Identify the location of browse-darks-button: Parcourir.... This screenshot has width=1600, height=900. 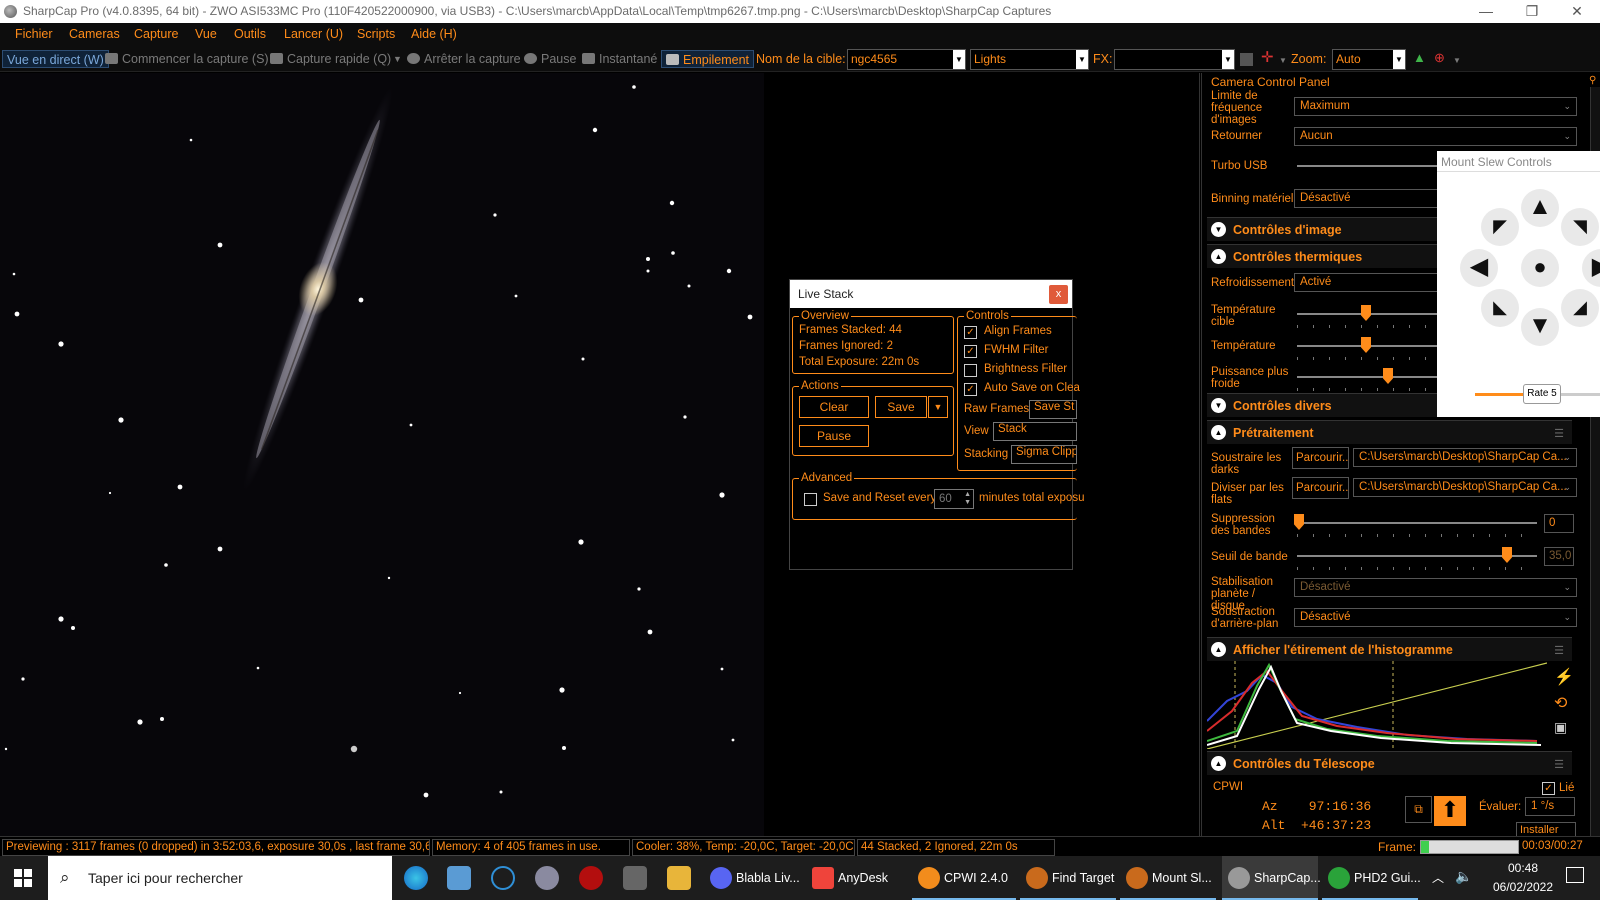
(1320, 458).